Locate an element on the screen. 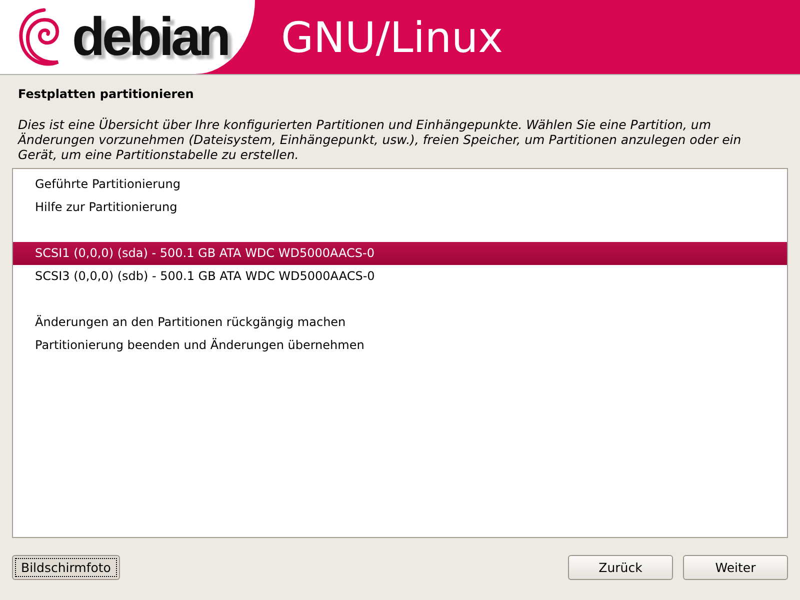  list-item: Geführte Partitionierung is located at coordinates (400, 184).